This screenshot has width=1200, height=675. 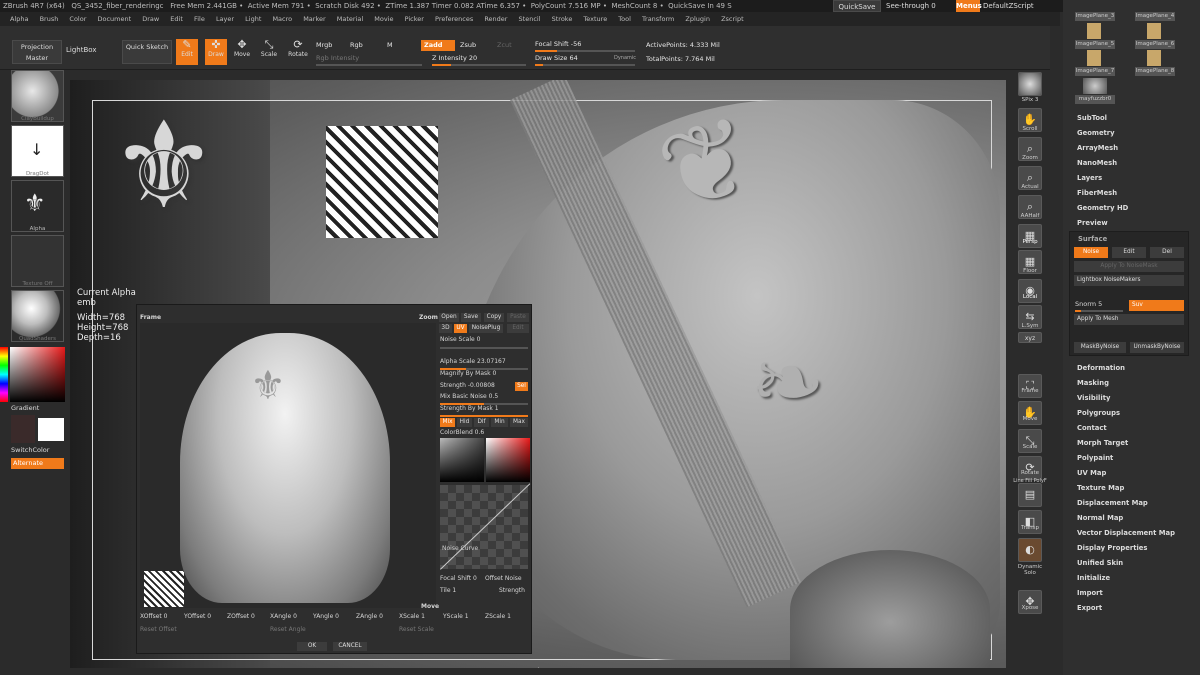 What do you see at coordinates (1112, 548) in the screenshot?
I see `display-properties-menu: Display Properties` at bounding box center [1112, 548].